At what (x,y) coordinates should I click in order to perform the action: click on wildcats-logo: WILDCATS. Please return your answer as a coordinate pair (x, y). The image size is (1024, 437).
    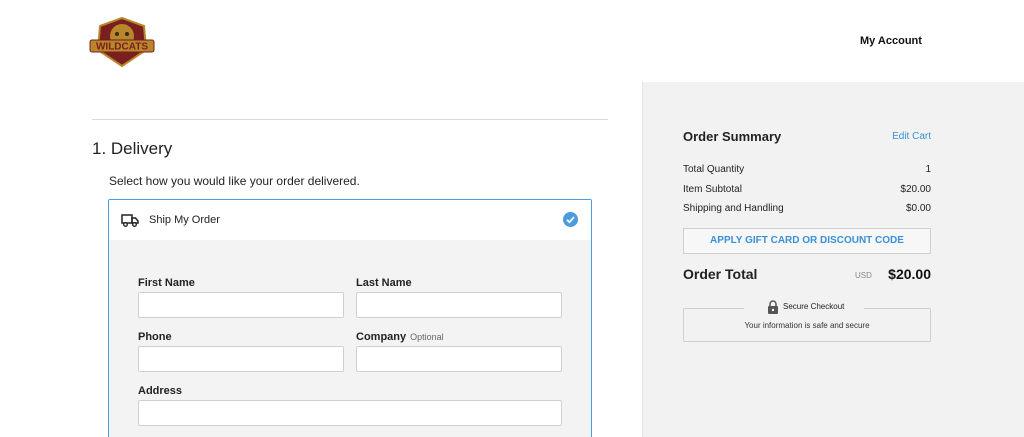
    Looking at the image, I should click on (122, 42).